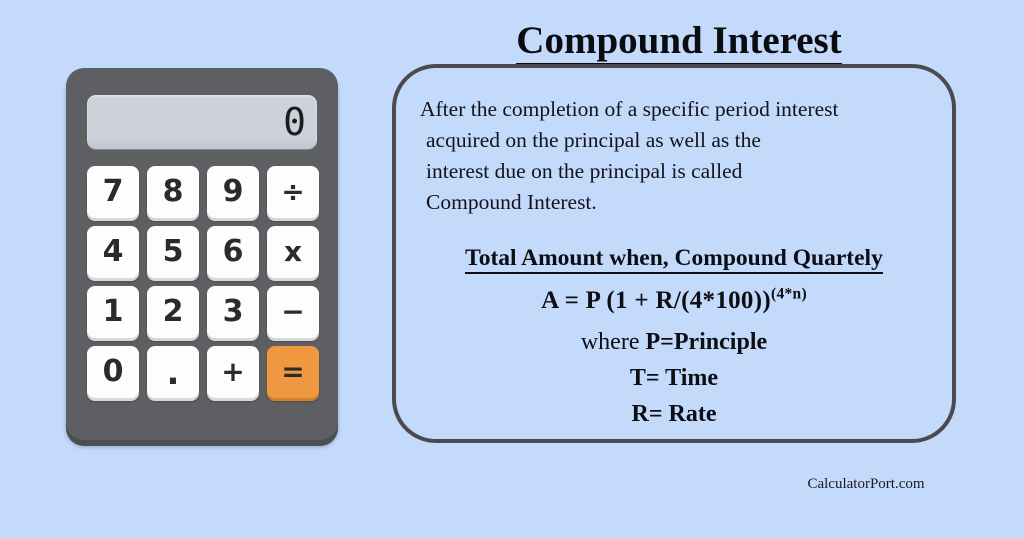 This screenshot has height=538, width=1024. I want to click on key-4: 4, so click(113, 252).